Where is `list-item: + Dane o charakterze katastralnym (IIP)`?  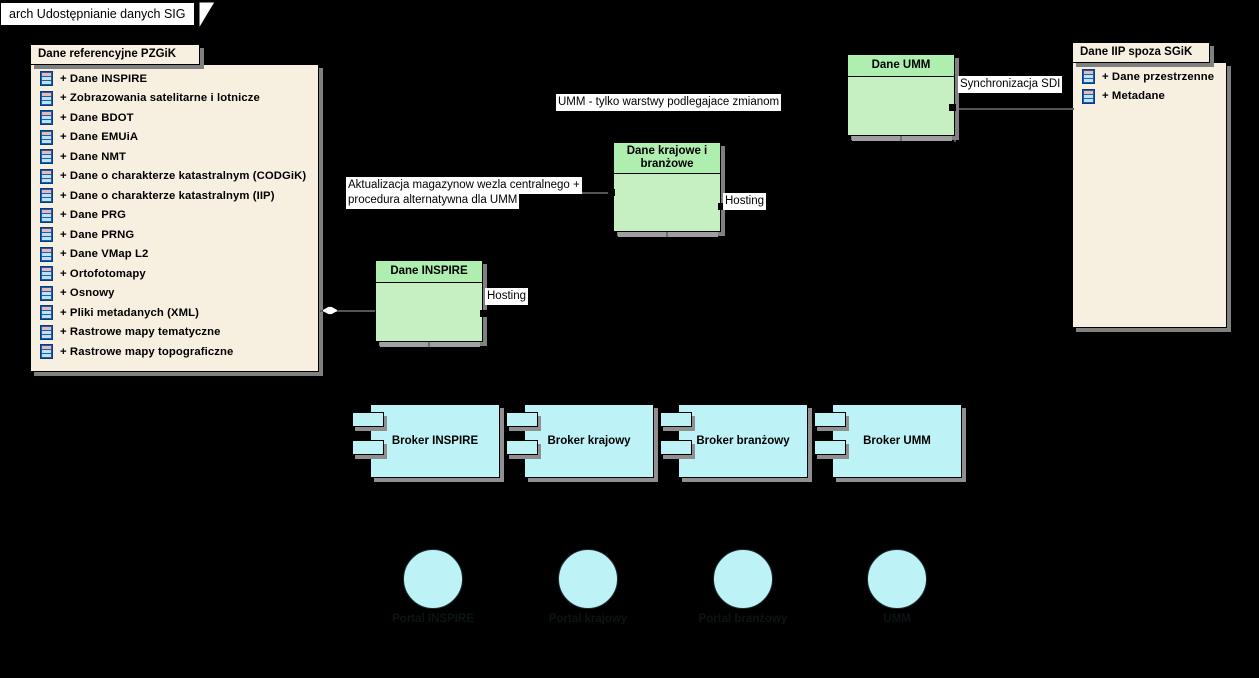
list-item: + Dane o charakterze katastralnym (IIP) is located at coordinates (174, 196).